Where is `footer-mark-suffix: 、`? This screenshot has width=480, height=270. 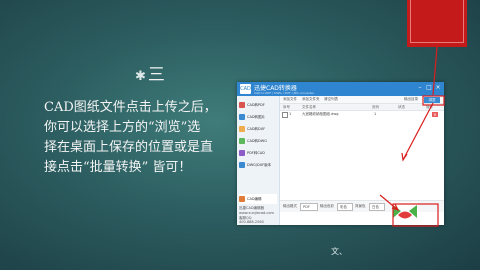
footer-mark-suffix: 、 is located at coordinates (343, 251).